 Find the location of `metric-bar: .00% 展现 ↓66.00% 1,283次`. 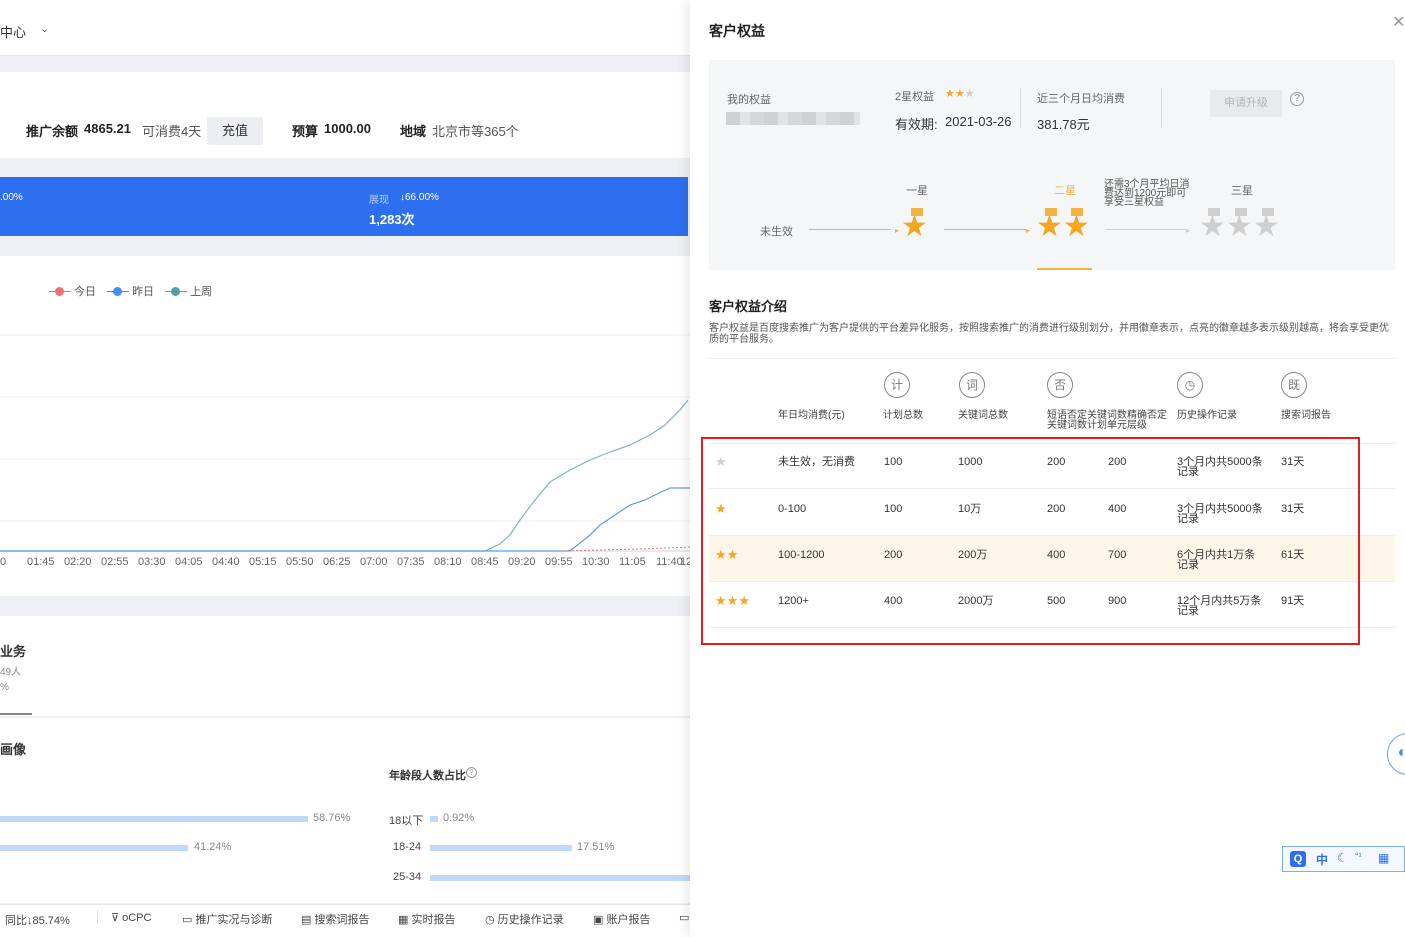

metric-bar: .00% 展现 ↓66.00% 1,283次 is located at coordinates (344, 206).